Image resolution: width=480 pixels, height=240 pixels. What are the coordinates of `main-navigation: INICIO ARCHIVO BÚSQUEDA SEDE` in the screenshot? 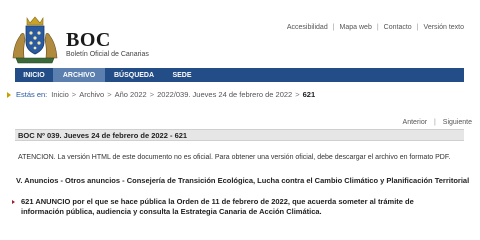 It's located at (239, 75).